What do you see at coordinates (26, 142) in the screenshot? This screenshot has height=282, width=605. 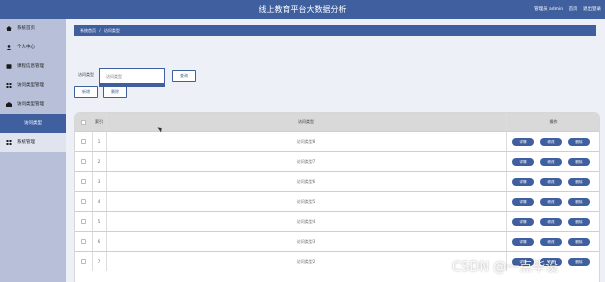 I see `sidebar-item-label: 系统管理` at bounding box center [26, 142].